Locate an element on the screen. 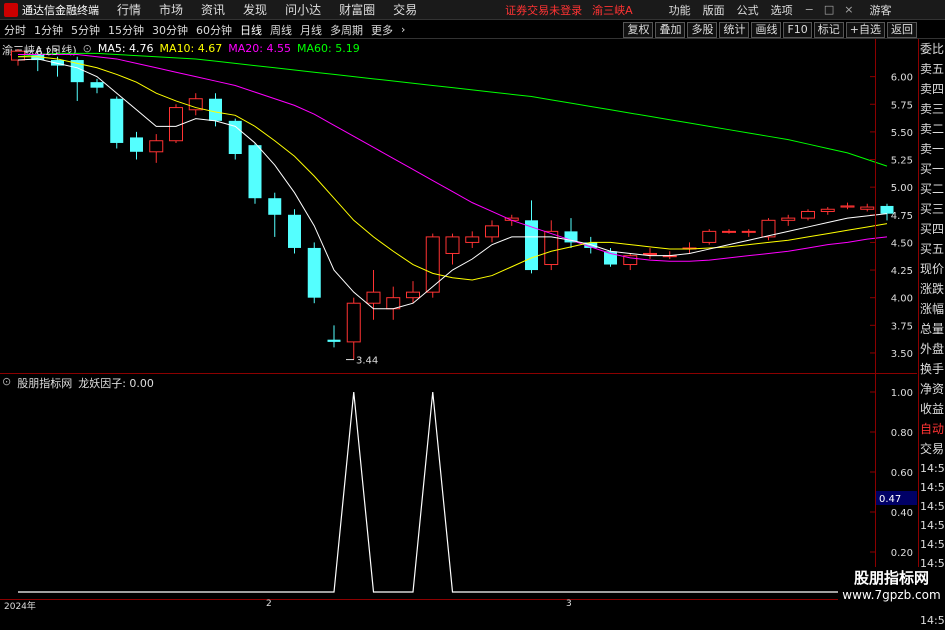 This screenshot has width=945, height=630. chevron-right-icon: › is located at coordinates (403, 29).